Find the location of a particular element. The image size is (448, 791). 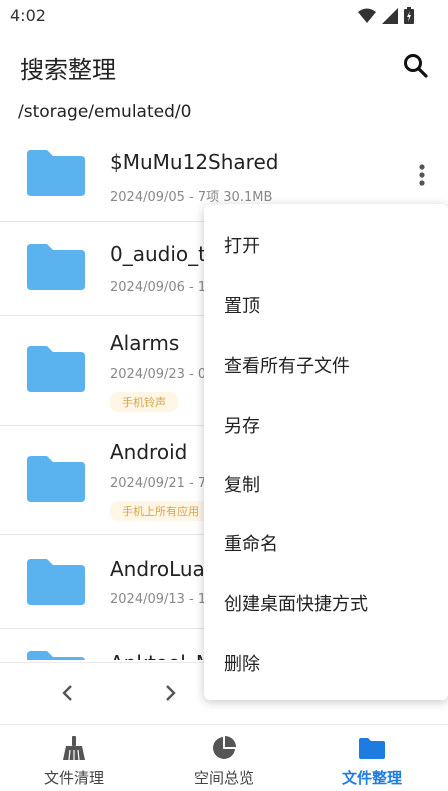

file-meta: 2024/09/13 - 1 is located at coordinates (158, 599).